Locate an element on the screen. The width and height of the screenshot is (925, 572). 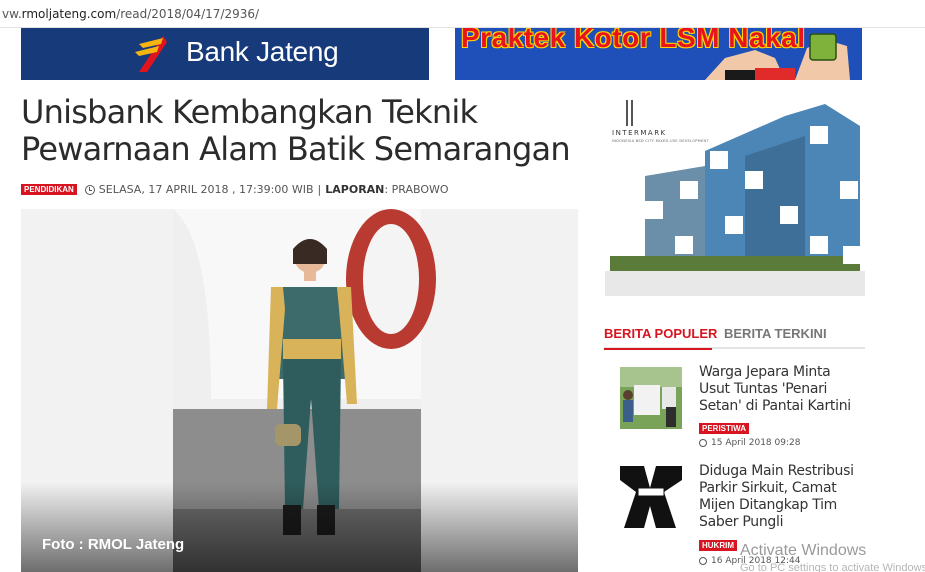
building-illustration is located at coordinates (735, 196).